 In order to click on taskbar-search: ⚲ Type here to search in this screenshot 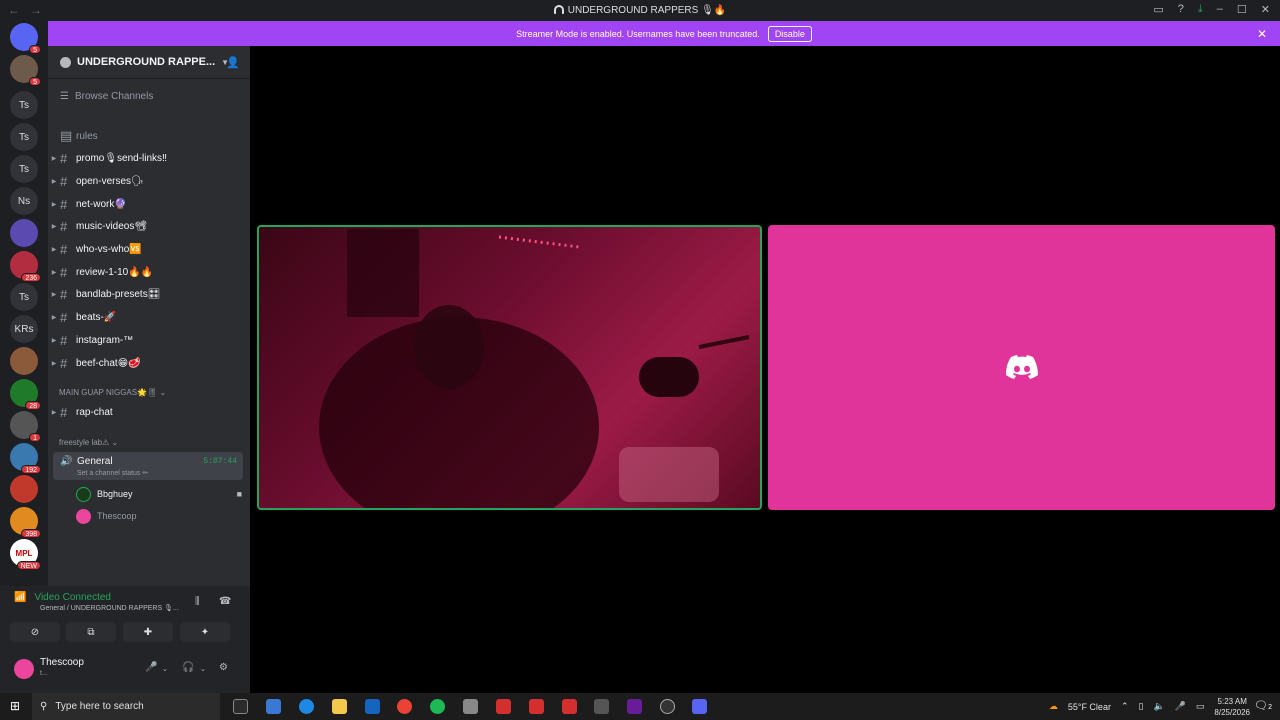, I will do `click(126, 706)`.